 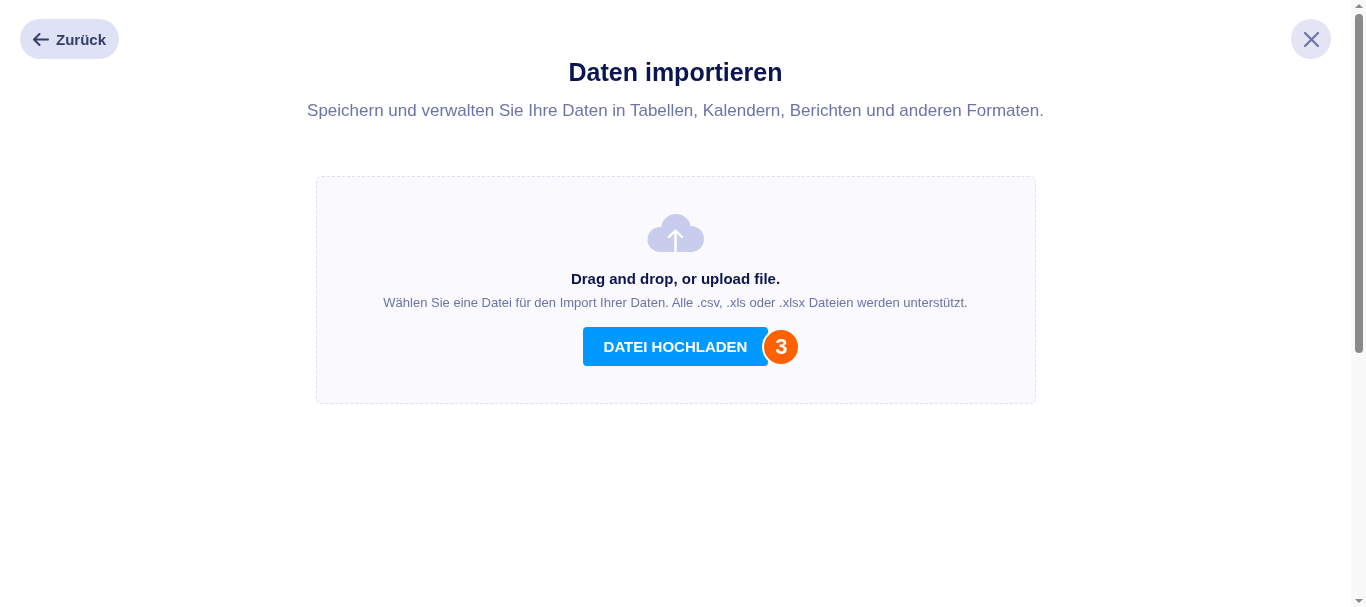 What do you see at coordinates (69, 39) in the screenshot?
I see `back-button: Zurück` at bounding box center [69, 39].